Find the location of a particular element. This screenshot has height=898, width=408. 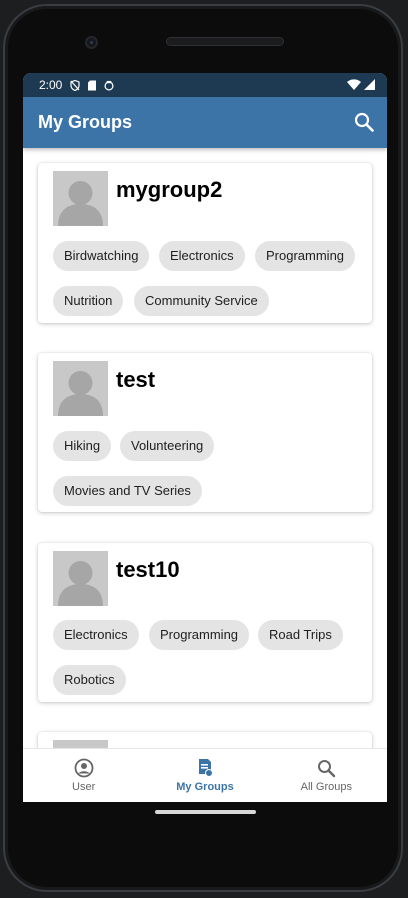

home-indicator is located at coordinates (205, 812).